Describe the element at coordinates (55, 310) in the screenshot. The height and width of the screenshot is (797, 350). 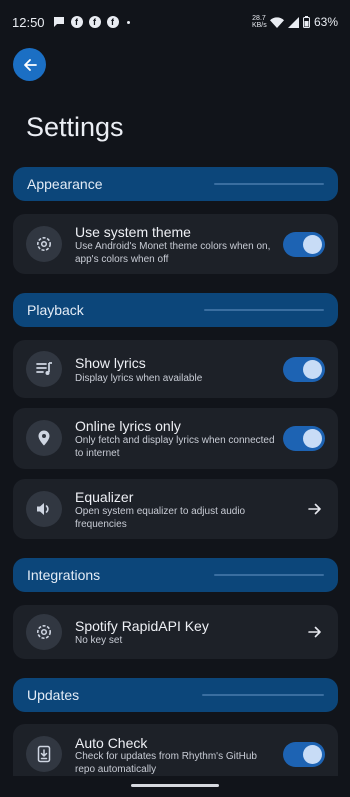
I see `section-title: Playback` at that location.